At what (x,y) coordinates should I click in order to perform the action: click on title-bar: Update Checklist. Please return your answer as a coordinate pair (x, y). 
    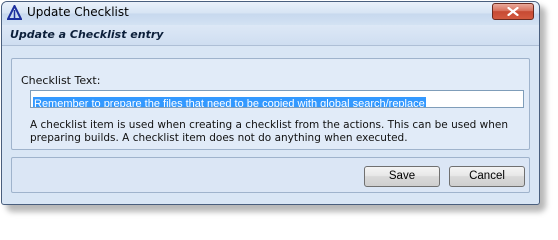
    Looking at the image, I should click on (270, 13).